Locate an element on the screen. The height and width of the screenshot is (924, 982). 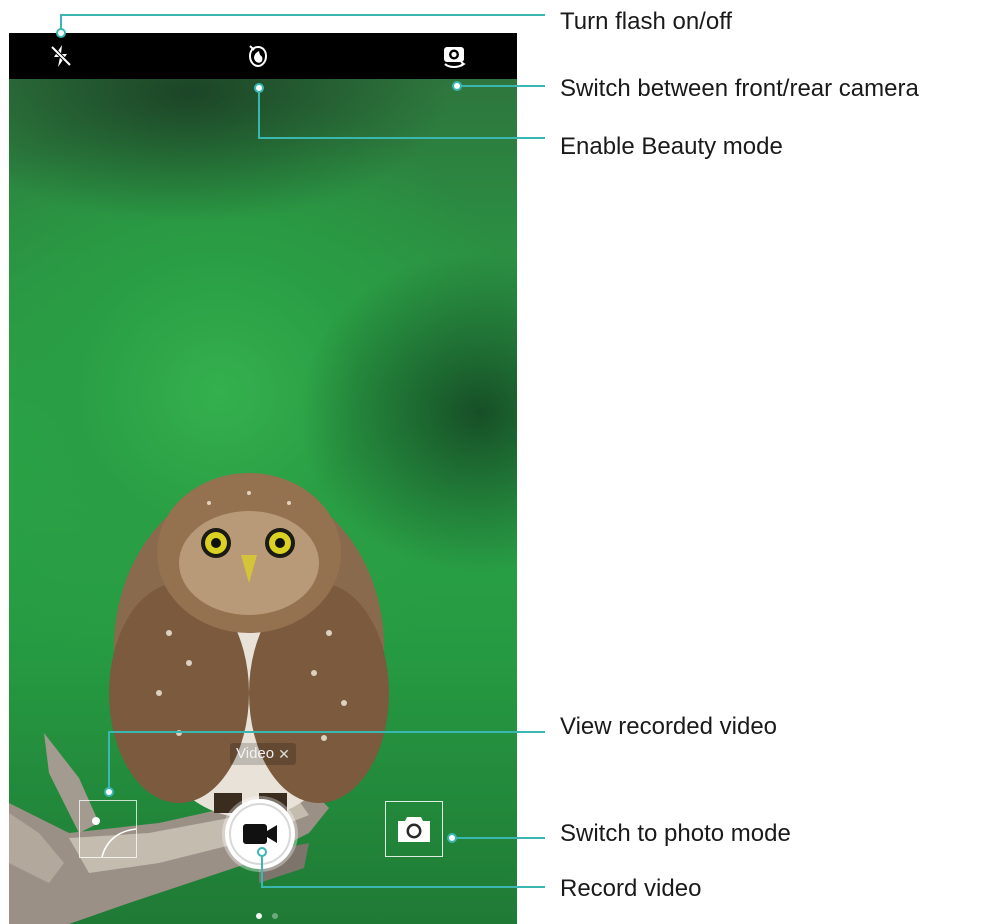
callout-beauty: Enable Beauty mode is located at coordinates (671, 146).